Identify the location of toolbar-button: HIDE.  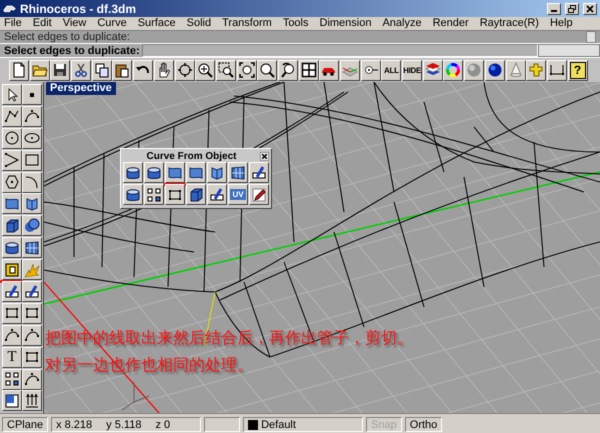
(412, 70).